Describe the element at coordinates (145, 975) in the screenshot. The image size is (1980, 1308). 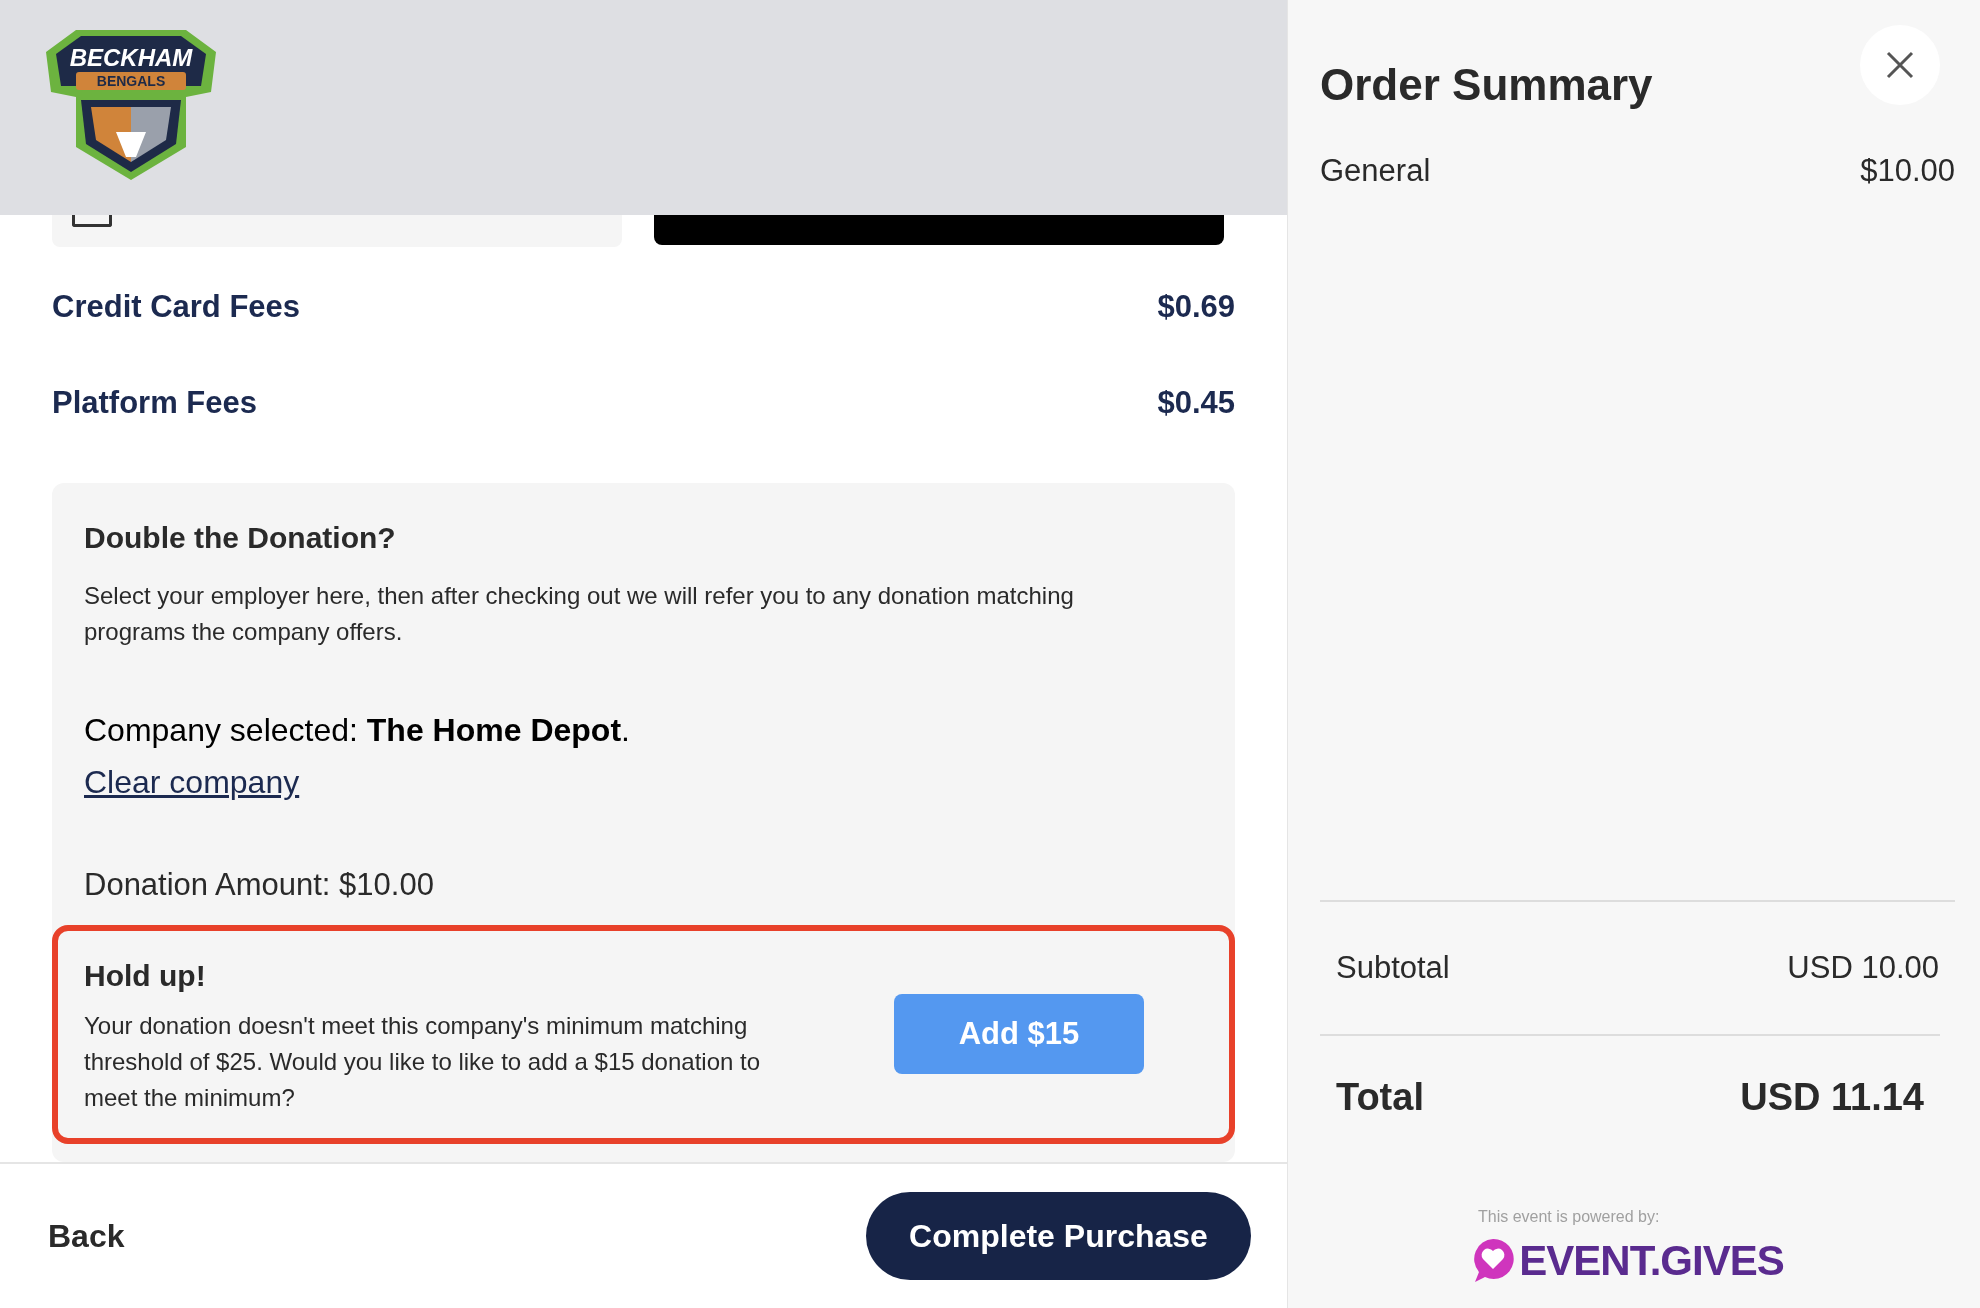
I see `alert-title: Hold up!` at that location.